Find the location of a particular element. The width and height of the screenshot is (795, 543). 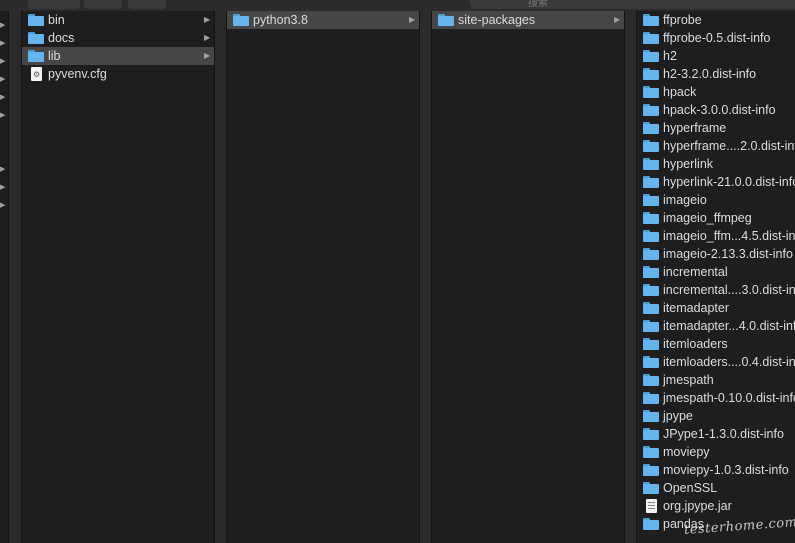

item-label: jpype is located at coordinates (678, 416).